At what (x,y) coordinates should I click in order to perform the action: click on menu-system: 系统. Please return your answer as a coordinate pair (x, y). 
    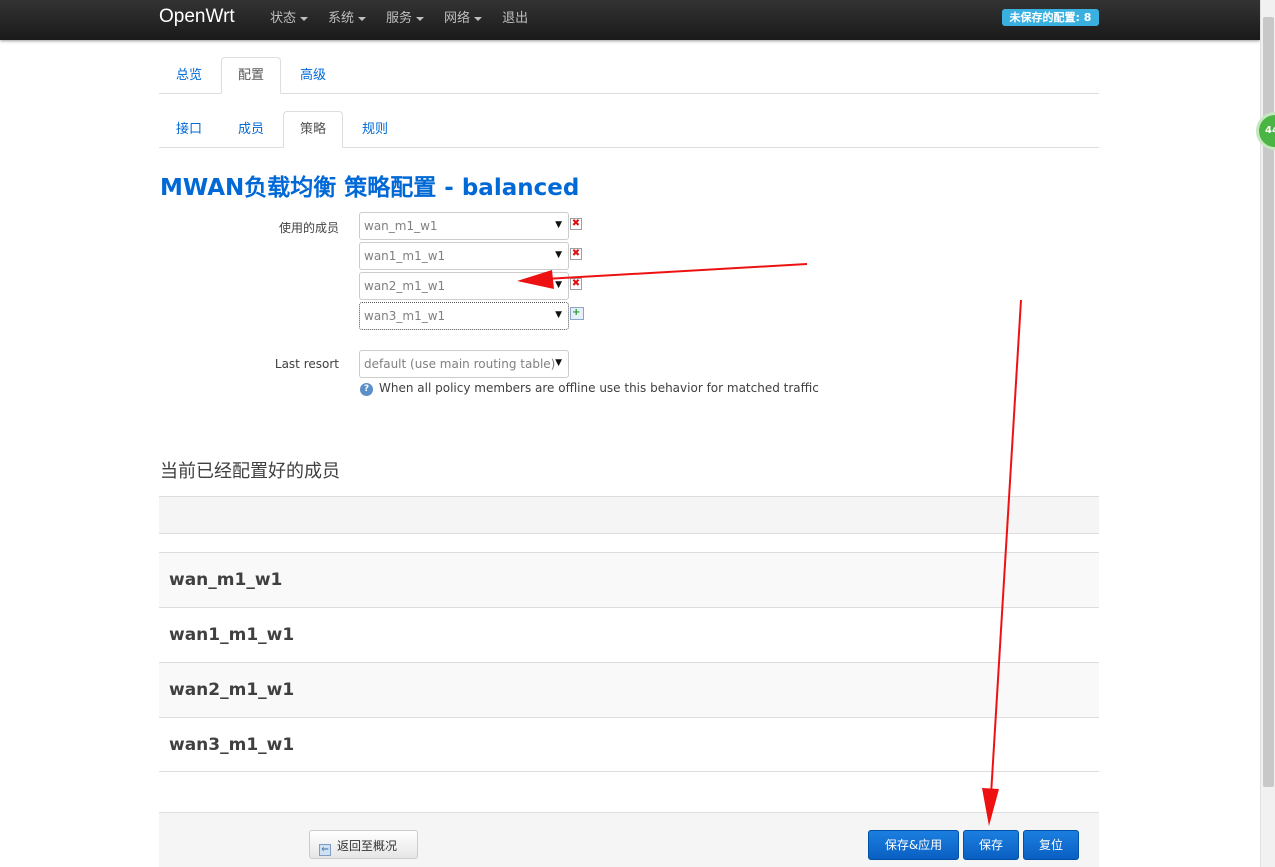
    Looking at the image, I should click on (347, 20).